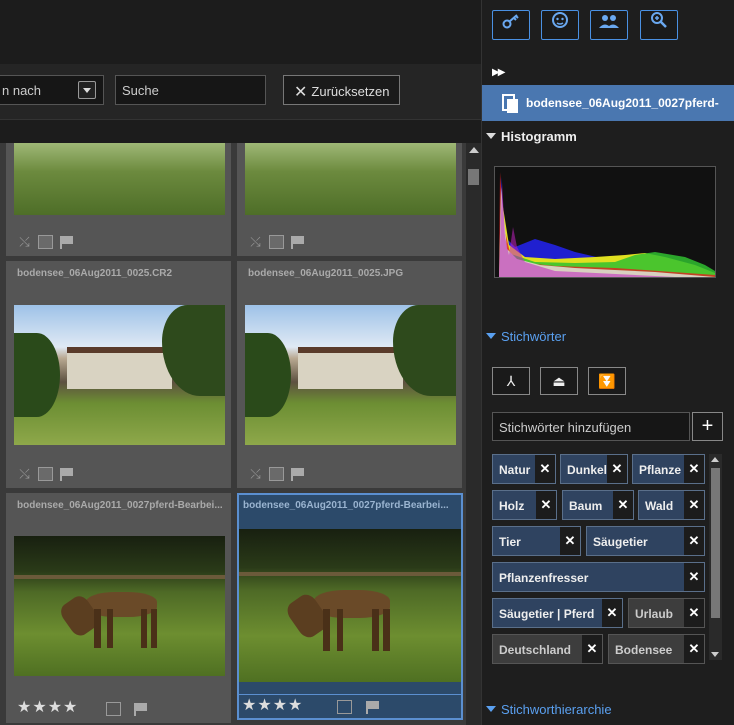  I want to click on key-button, so click(511, 25).